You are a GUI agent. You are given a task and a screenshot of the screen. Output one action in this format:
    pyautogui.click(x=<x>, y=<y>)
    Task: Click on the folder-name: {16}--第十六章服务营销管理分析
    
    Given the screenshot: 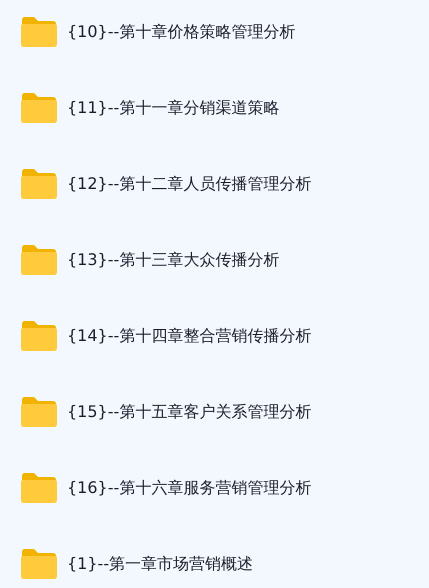 What is the action you would take?
    pyautogui.click(x=189, y=488)
    